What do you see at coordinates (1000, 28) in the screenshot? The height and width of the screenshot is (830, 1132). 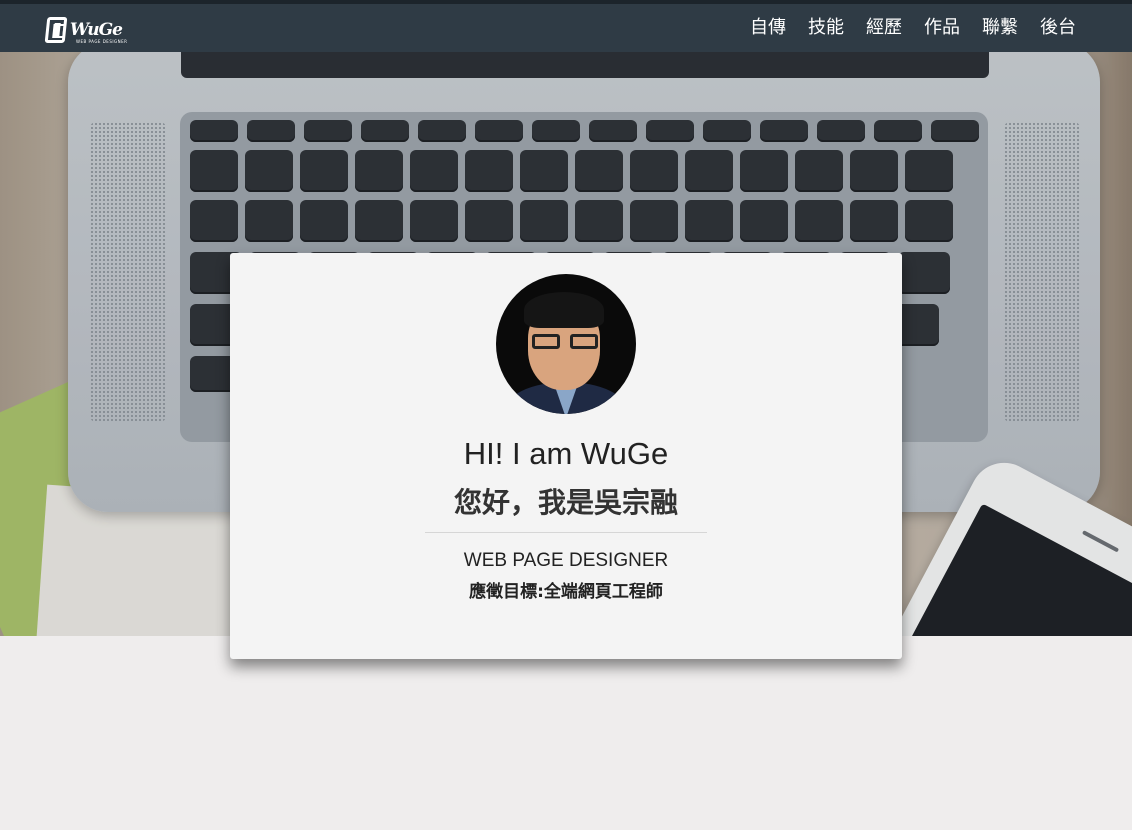 I see `nav-item-contact: 聯繫` at bounding box center [1000, 28].